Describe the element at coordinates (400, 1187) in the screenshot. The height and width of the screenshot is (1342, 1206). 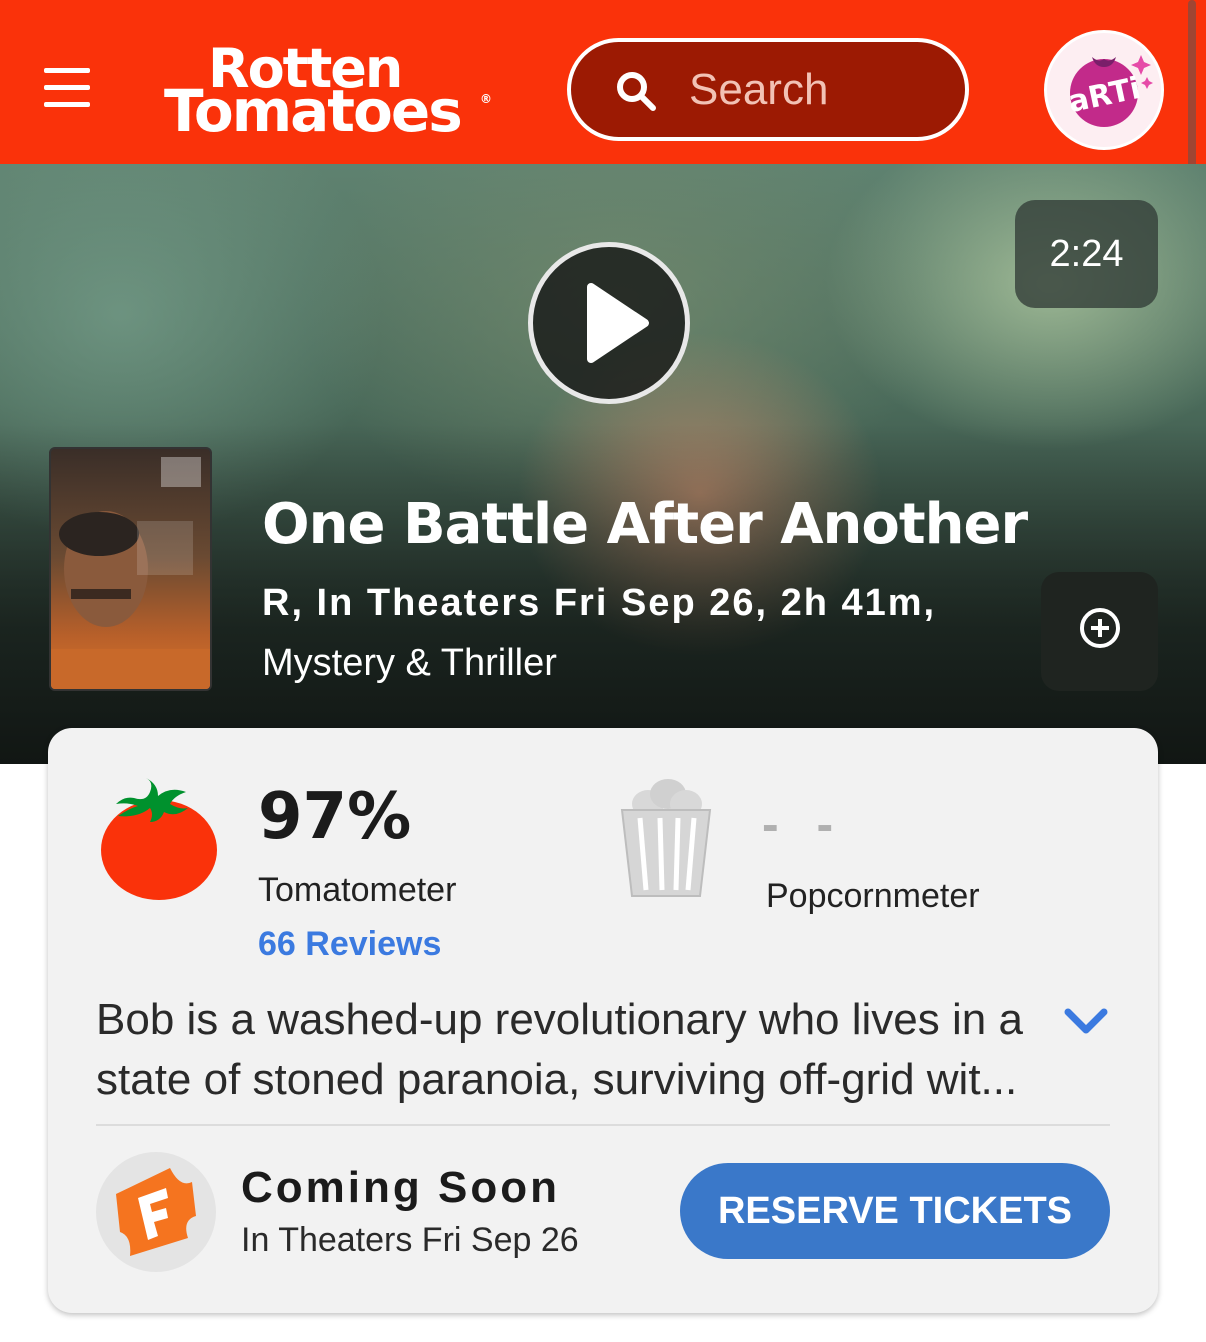
I see `ticket-status: Coming Soon` at that location.